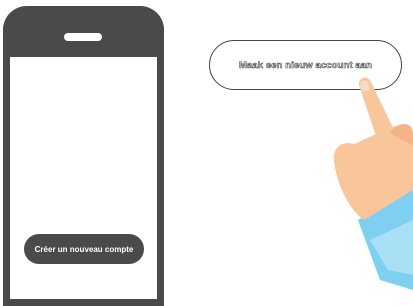 This screenshot has height=306, width=413. Describe the element at coordinates (83, 37) in the screenshot. I see `phone-speaker-icon` at that location.